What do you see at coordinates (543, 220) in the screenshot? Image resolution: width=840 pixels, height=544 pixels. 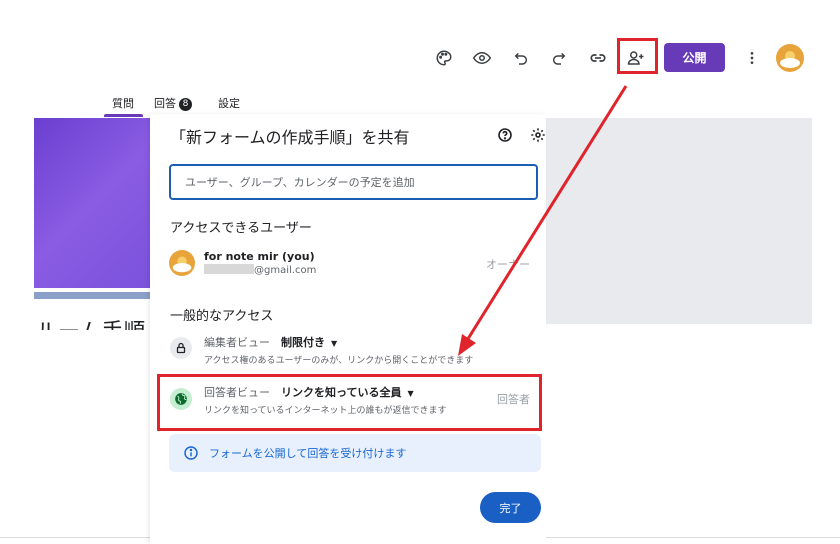 I see `annotation-arrow` at bounding box center [543, 220].